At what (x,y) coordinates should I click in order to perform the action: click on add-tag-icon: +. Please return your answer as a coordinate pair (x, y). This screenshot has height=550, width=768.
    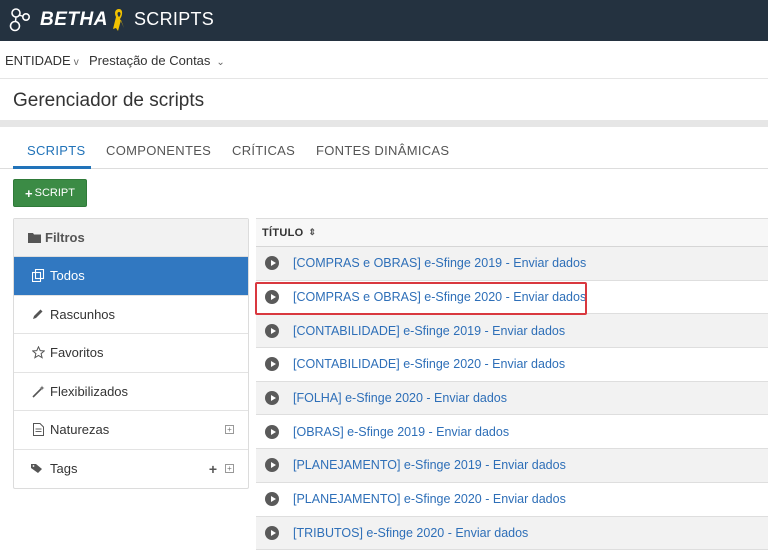
    Looking at the image, I should click on (213, 469).